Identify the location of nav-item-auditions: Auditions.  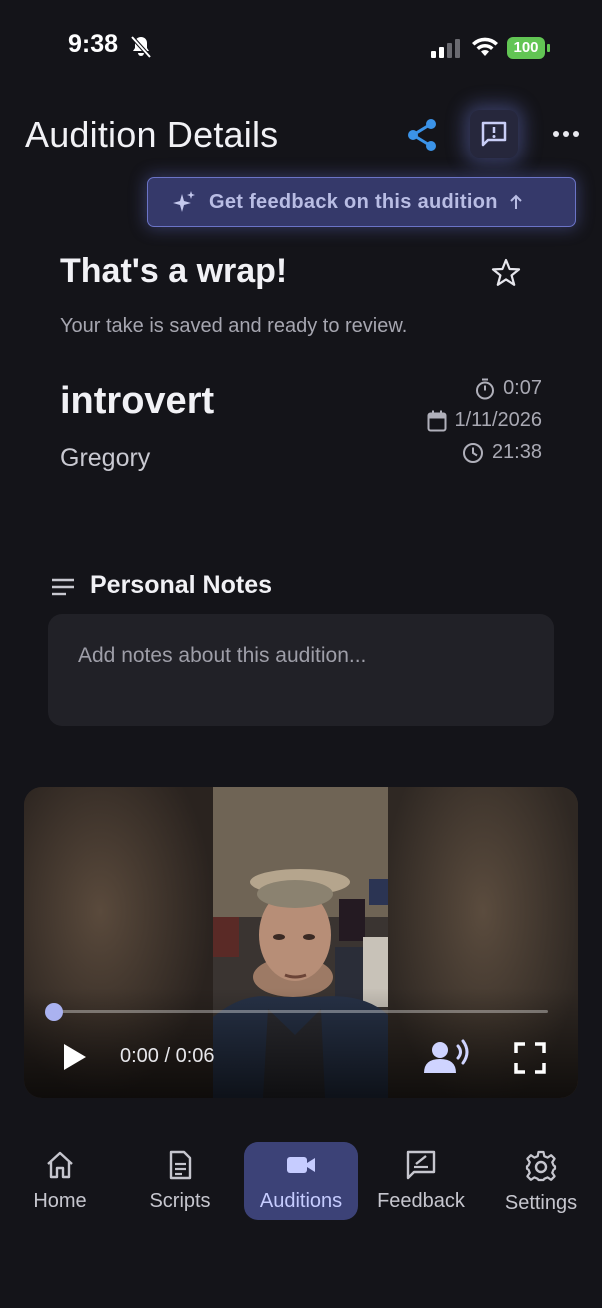
(301, 1181).